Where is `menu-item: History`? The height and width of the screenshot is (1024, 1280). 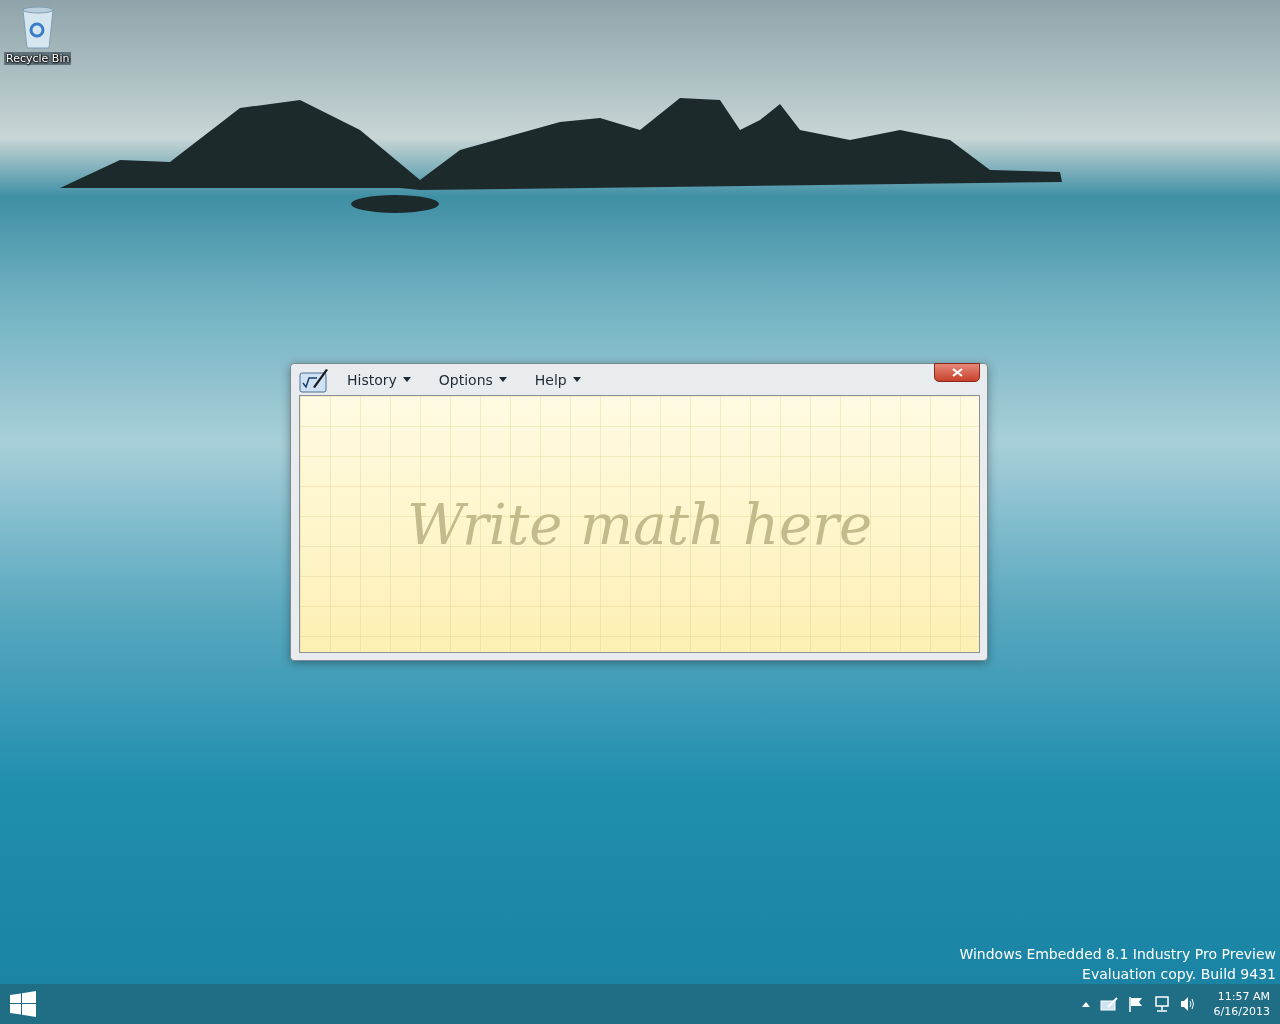
menu-item: History is located at coordinates (379, 379).